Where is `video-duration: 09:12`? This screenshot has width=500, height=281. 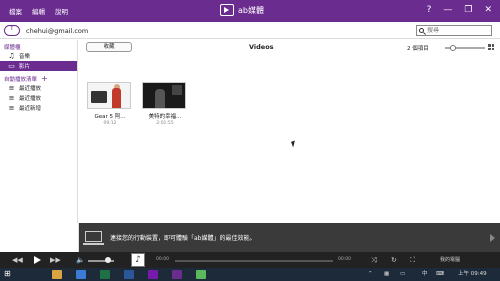
video-duration: 09:12 is located at coordinates (110, 123).